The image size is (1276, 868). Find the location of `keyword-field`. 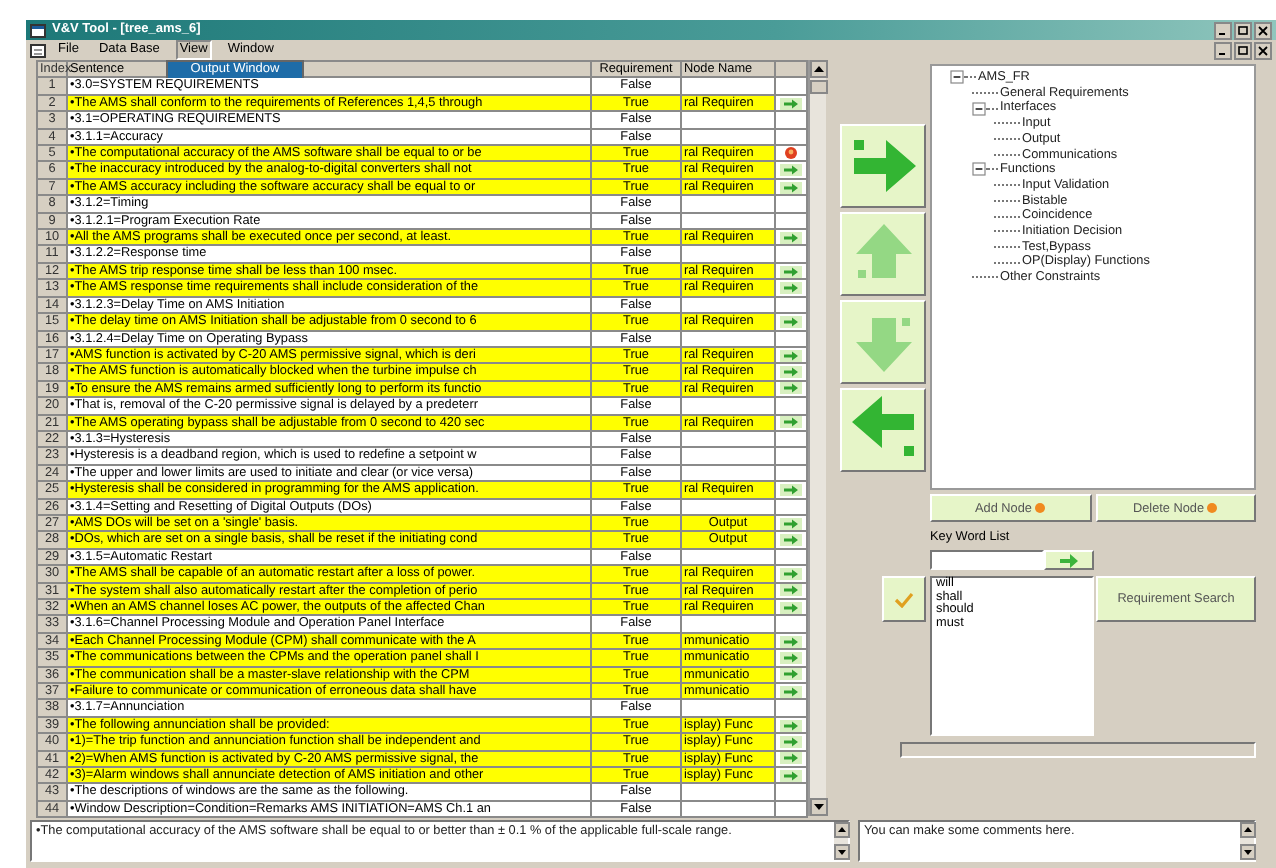

keyword-field is located at coordinates (987, 560).